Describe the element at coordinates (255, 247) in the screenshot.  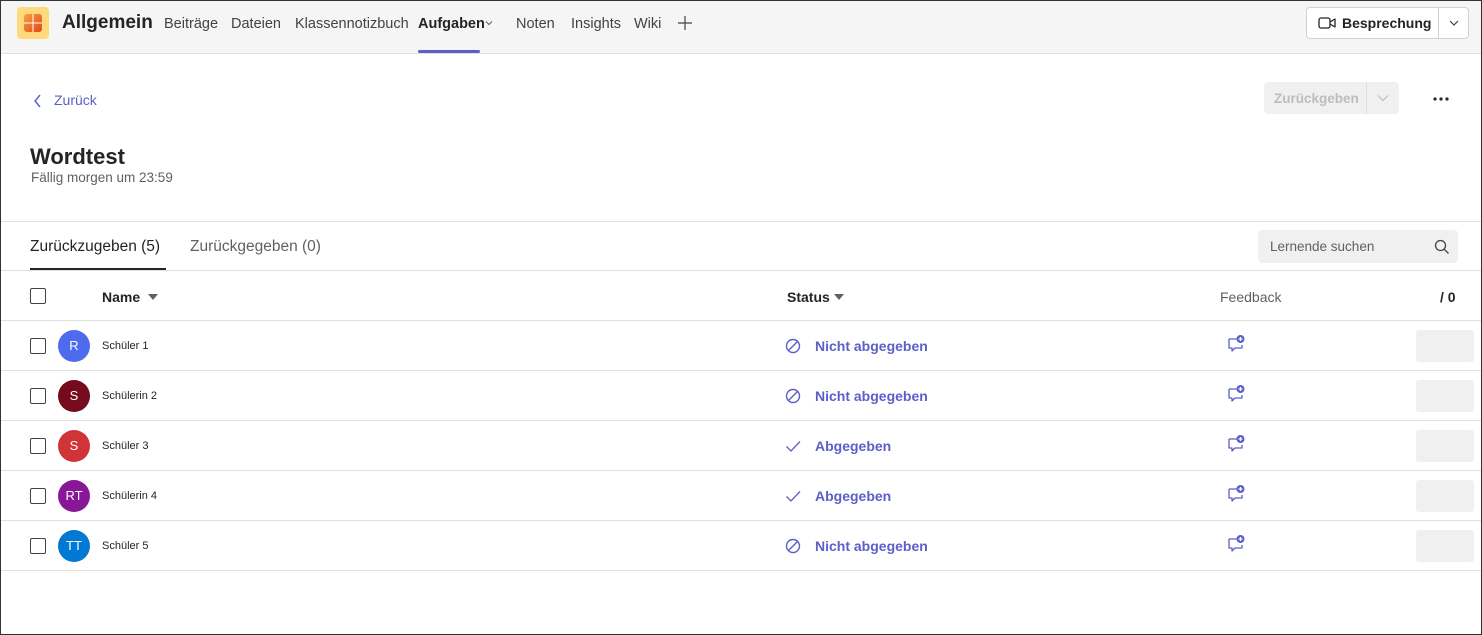
I see `tab-returned: Zurückgegeben (0)` at that location.